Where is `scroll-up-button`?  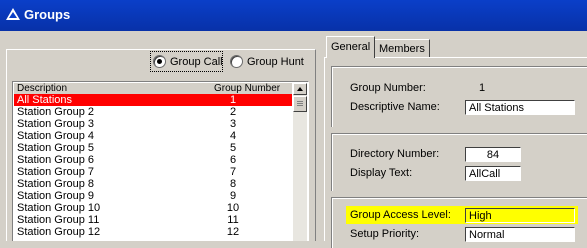 scroll-up-button is located at coordinates (300, 89).